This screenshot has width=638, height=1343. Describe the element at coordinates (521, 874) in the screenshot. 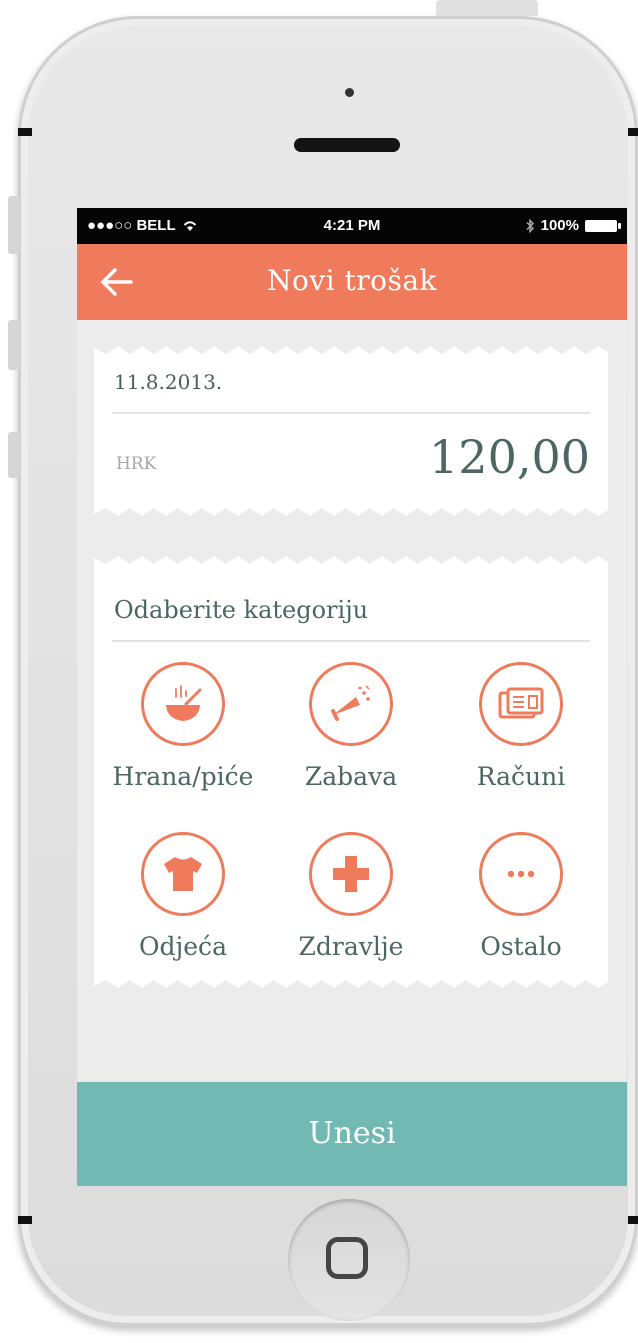

I see `more-dots-icon` at that location.